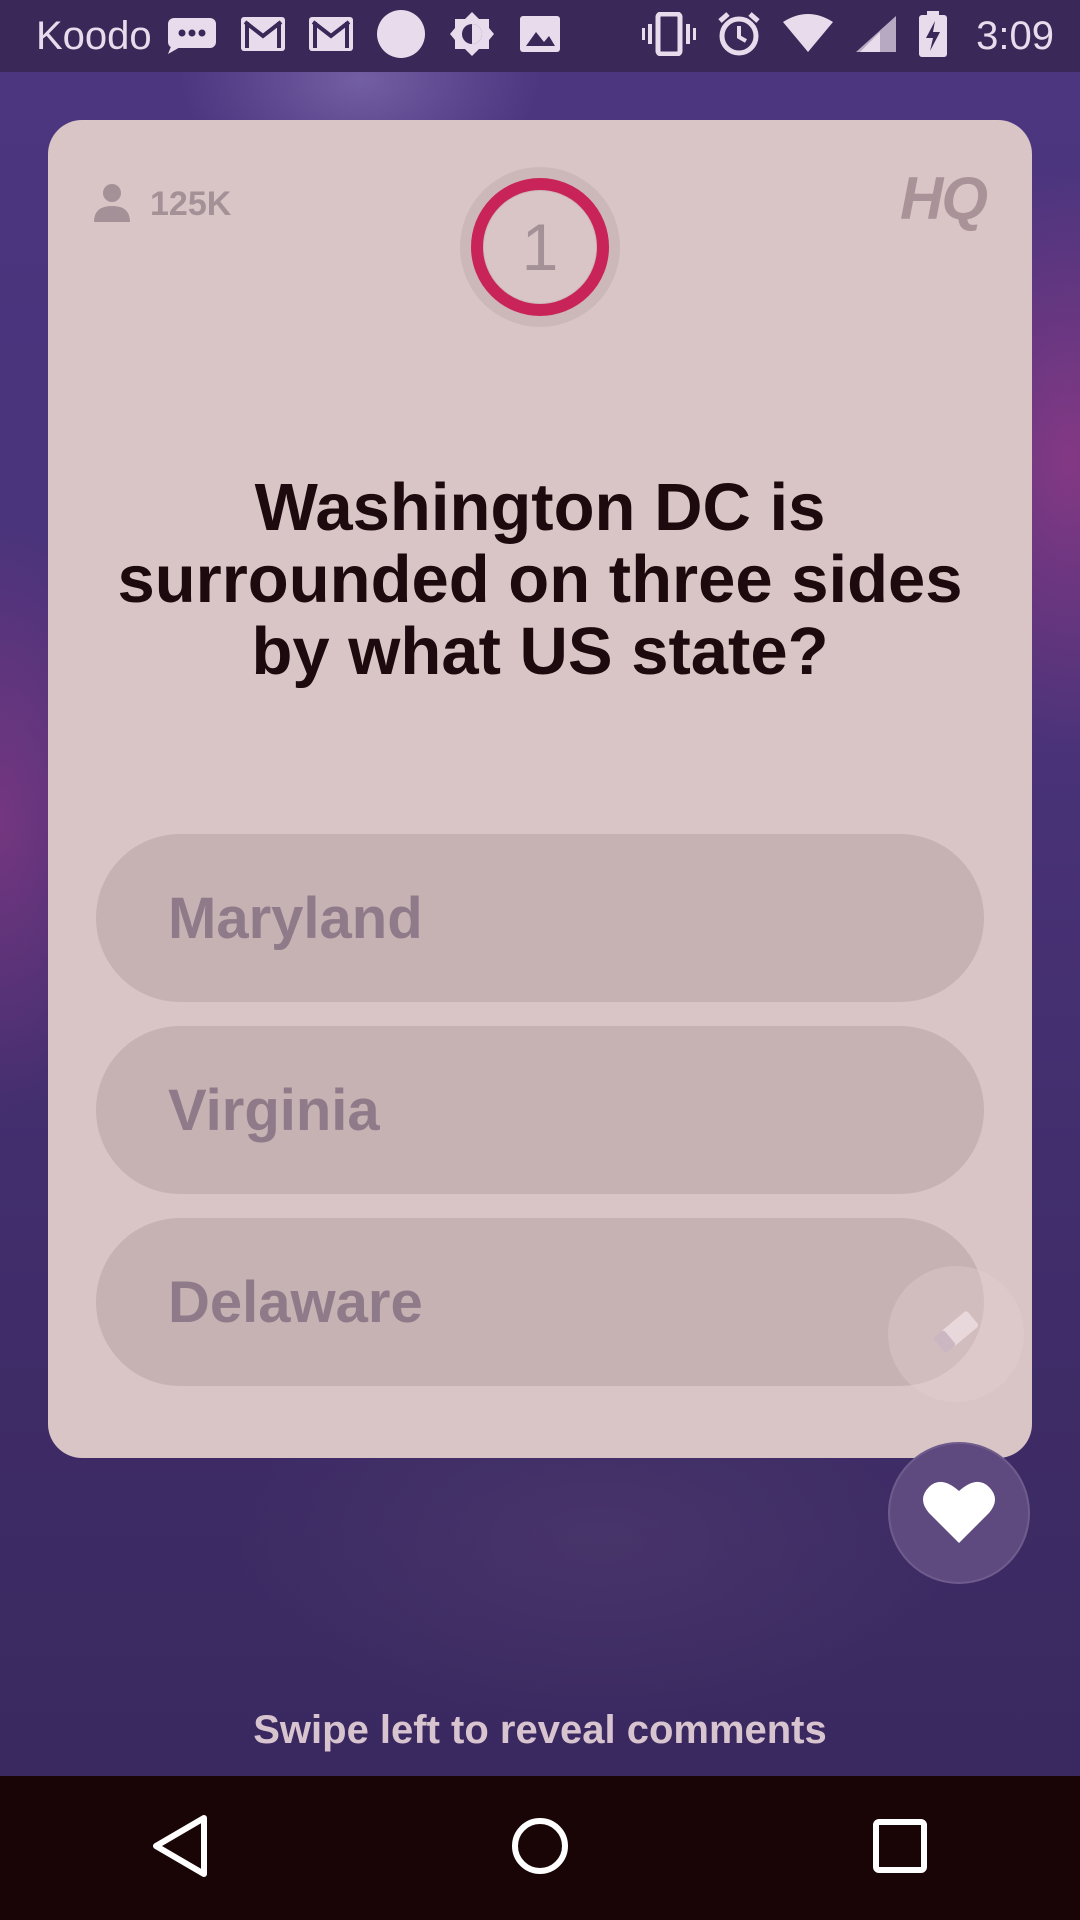  I want to click on answer-option-3: Delaware, so click(540, 1302).